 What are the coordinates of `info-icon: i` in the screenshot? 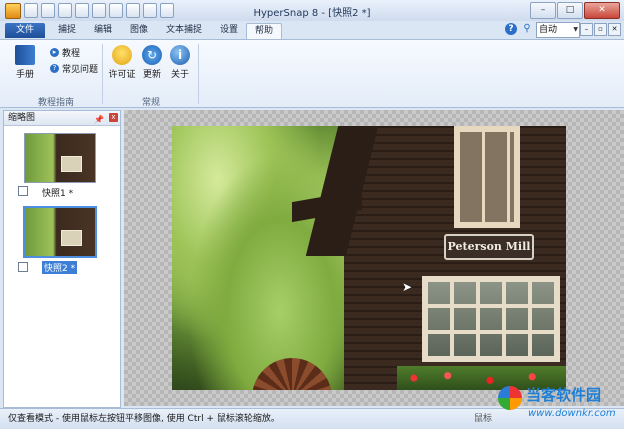 It's located at (180, 55).